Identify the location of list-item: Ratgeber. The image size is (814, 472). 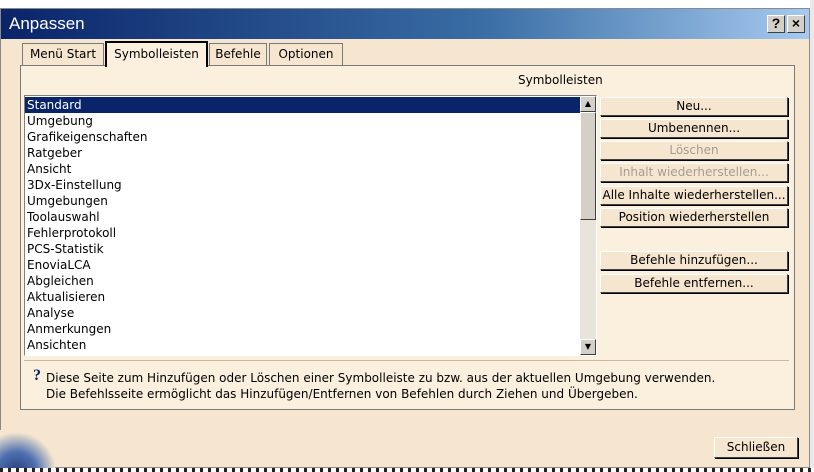
(302, 153).